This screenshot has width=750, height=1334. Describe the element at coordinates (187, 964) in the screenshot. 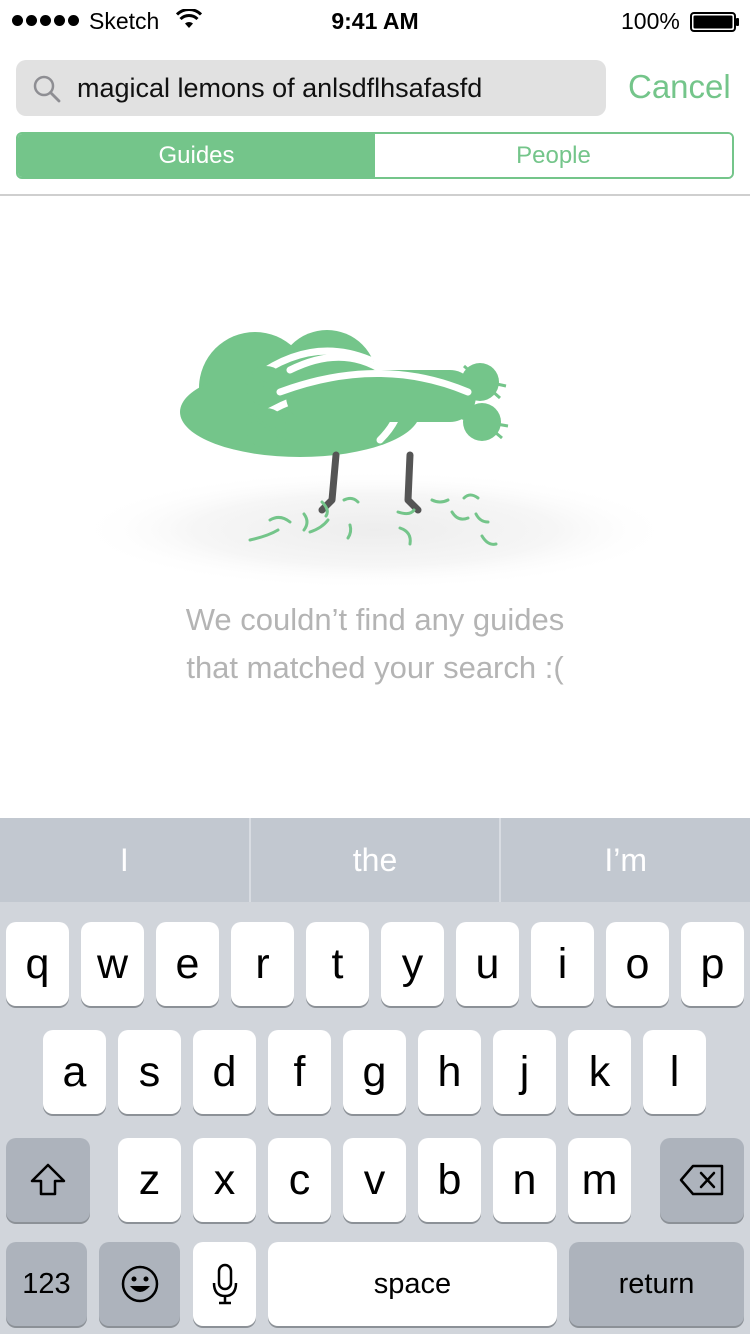

I see `key-e: e` at that location.